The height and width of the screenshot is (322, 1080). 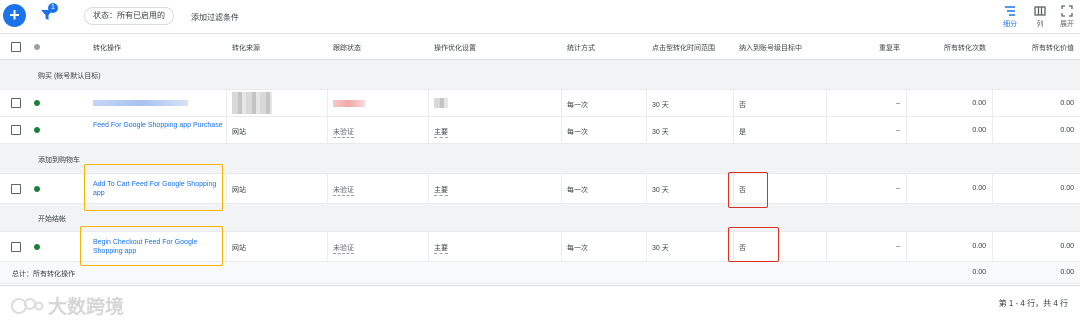 What do you see at coordinates (37, 47) in the screenshot?
I see `status-header-icon` at bounding box center [37, 47].